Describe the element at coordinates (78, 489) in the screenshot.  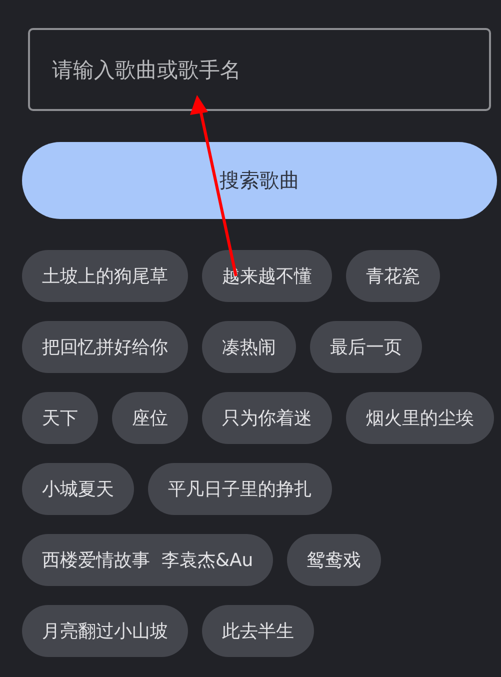
I see `song-chip: 小城夏天` at that location.